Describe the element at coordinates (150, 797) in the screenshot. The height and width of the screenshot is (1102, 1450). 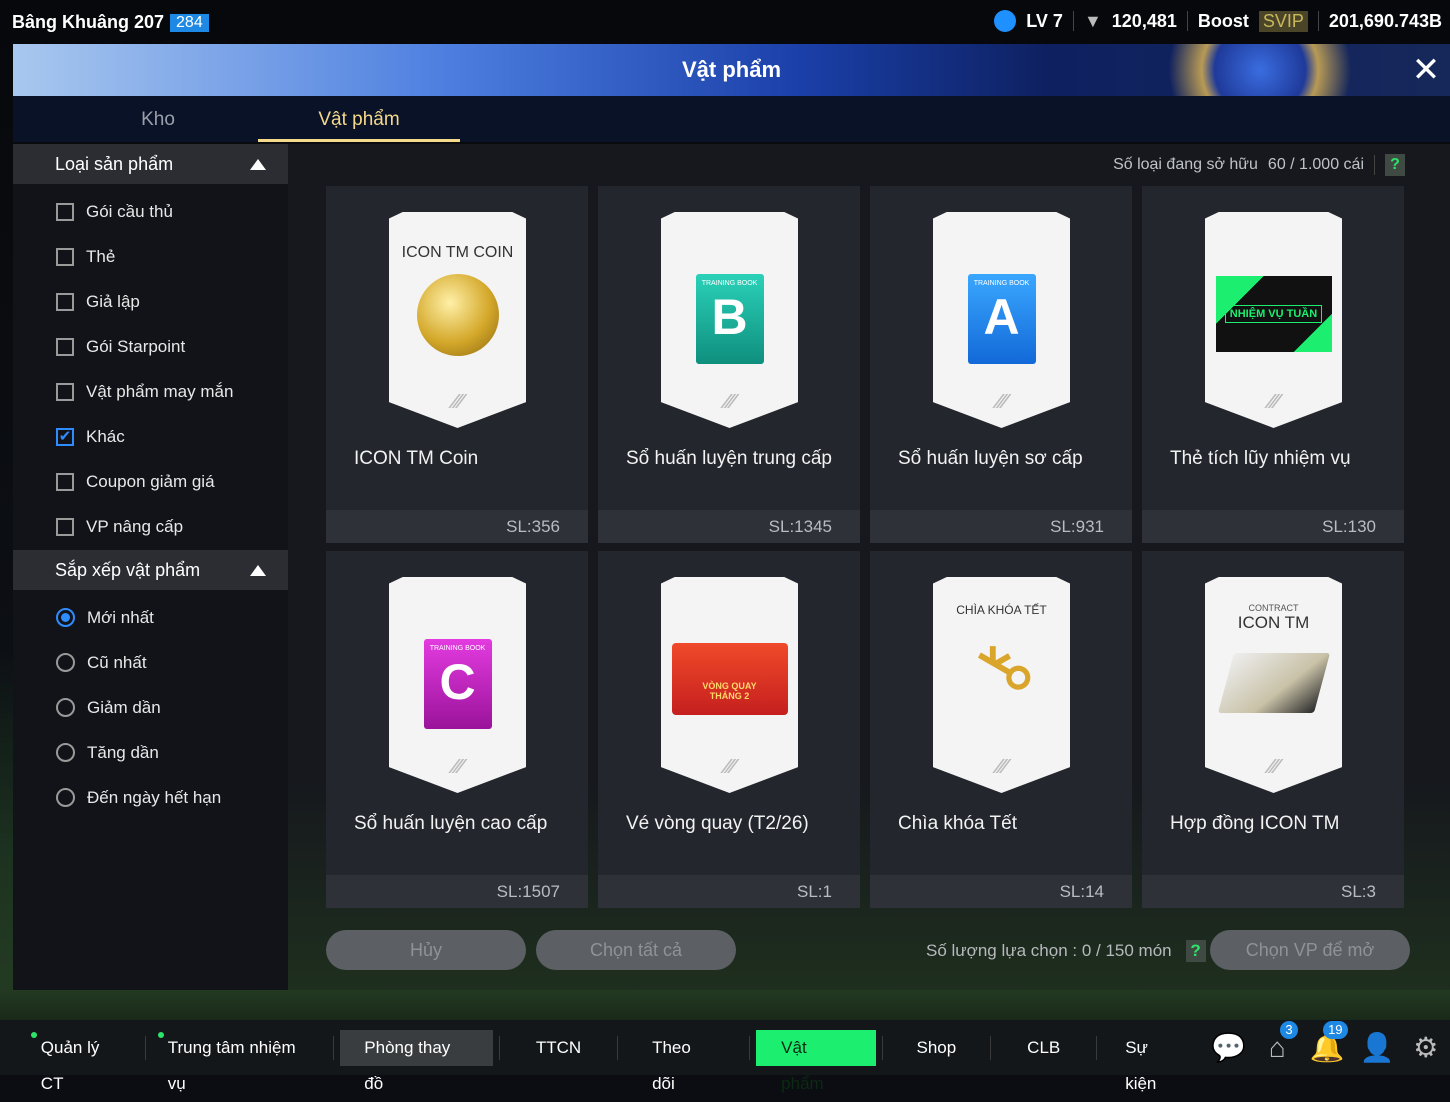
I see `sort-option: Đến ngày hết hạn` at that location.